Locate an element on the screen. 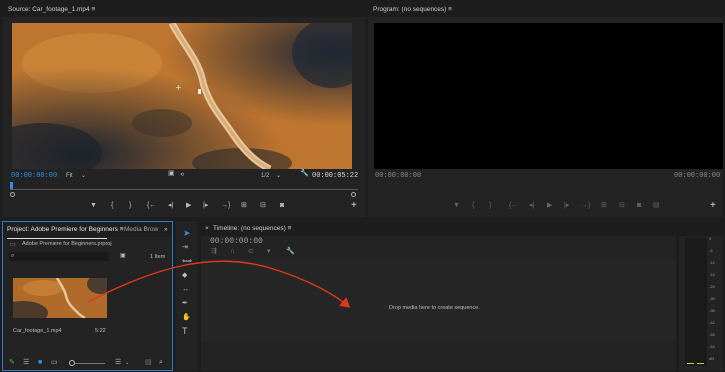 This screenshot has width=725, height=372. meter-label: -54 is located at coordinates (712, 346).